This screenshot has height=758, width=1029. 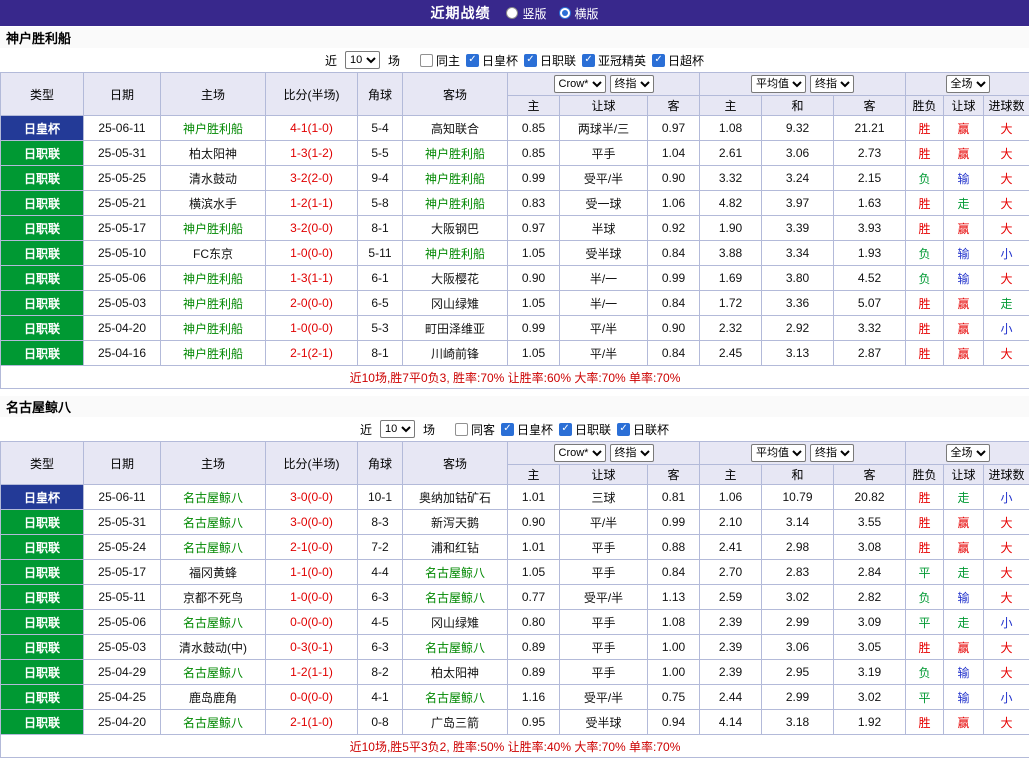 What do you see at coordinates (674, 475) in the screenshot?
I see `subheader-label: 客` at bounding box center [674, 475].